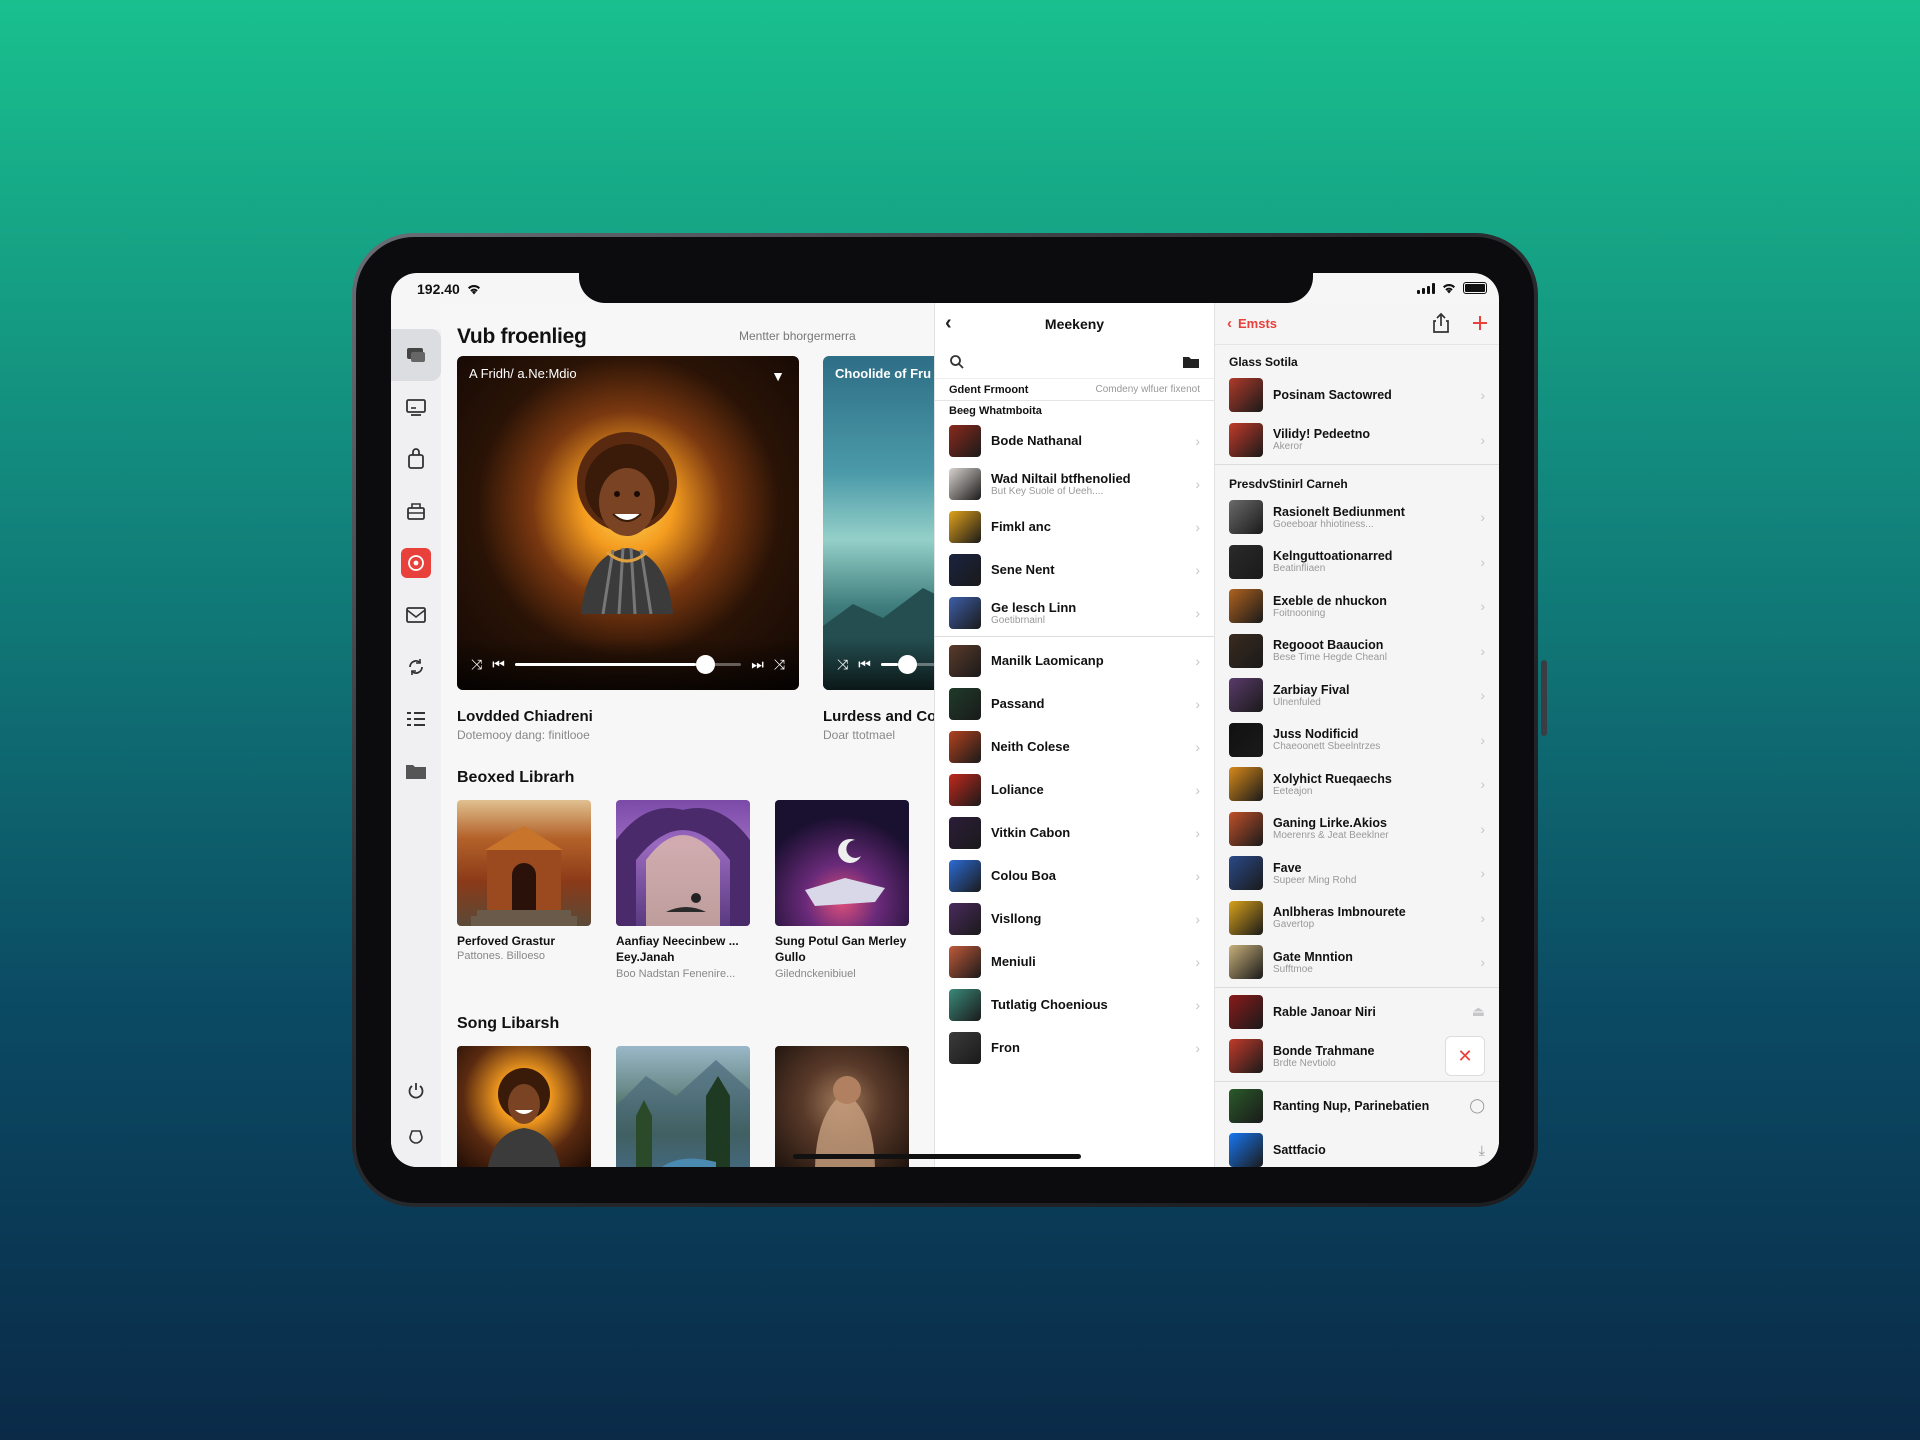 This screenshot has height=1440, width=1920. Describe the element at coordinates (1357, 962) in the screenshot. I see `list-item: Gate Mnntion Sufftmoe ›` at that location.